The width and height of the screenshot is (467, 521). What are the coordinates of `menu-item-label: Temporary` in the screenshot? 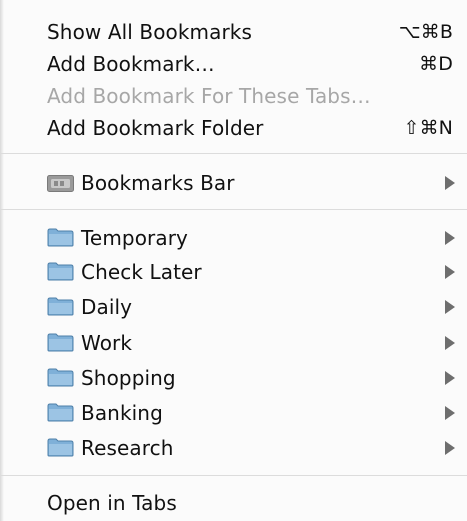 It's located at (134, 238).